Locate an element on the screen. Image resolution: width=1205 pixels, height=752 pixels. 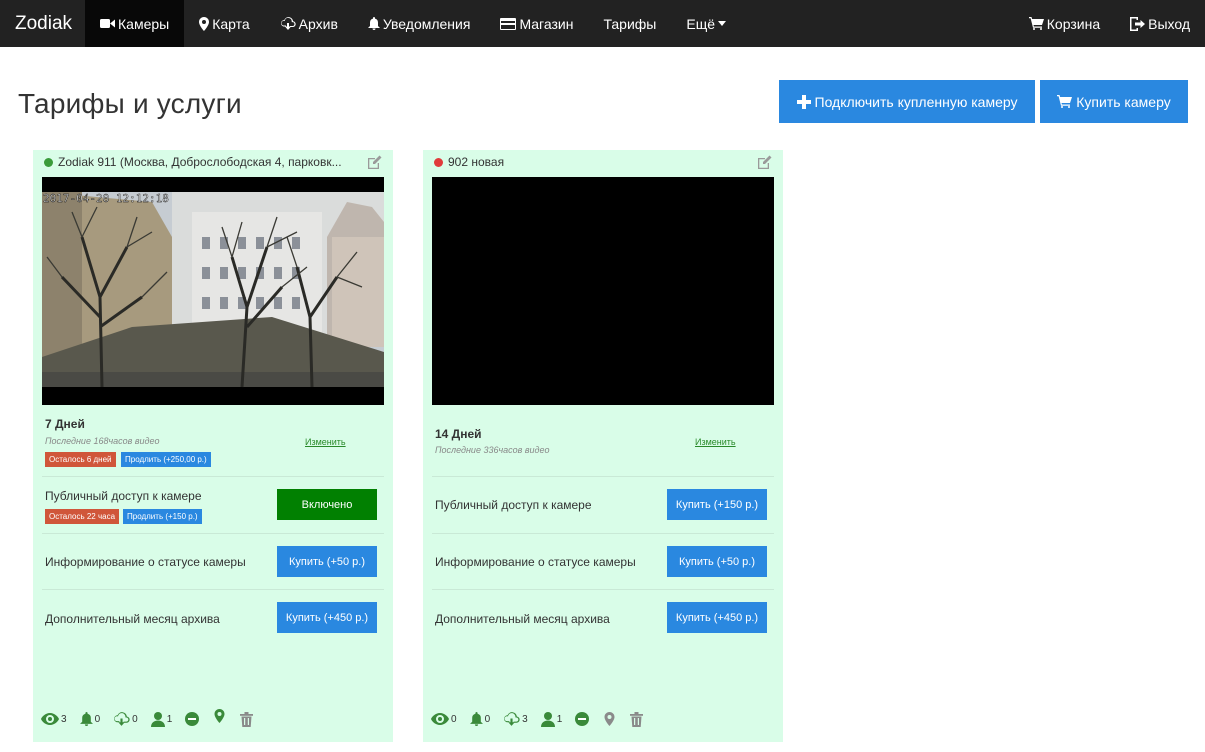
days-left-badge: Осталось 6 дней is located at coordinates (80, 459).